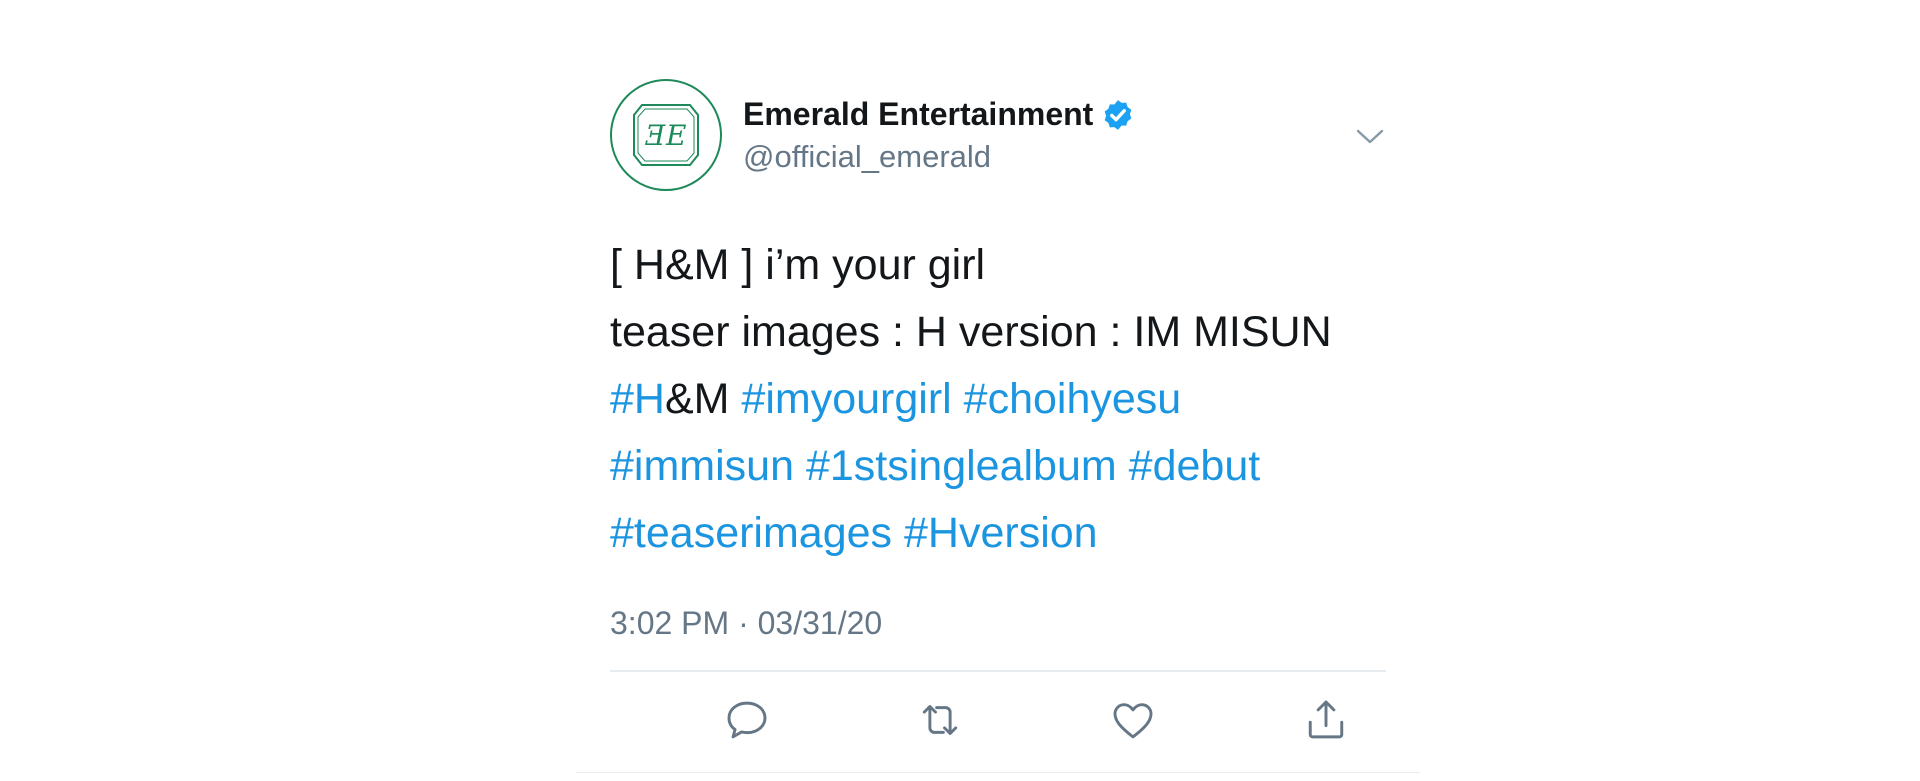  What do you see at coordinates (1118, 114) in the screenshot?
I see `verified-badge-icon` at bounding box center [1118, 114].